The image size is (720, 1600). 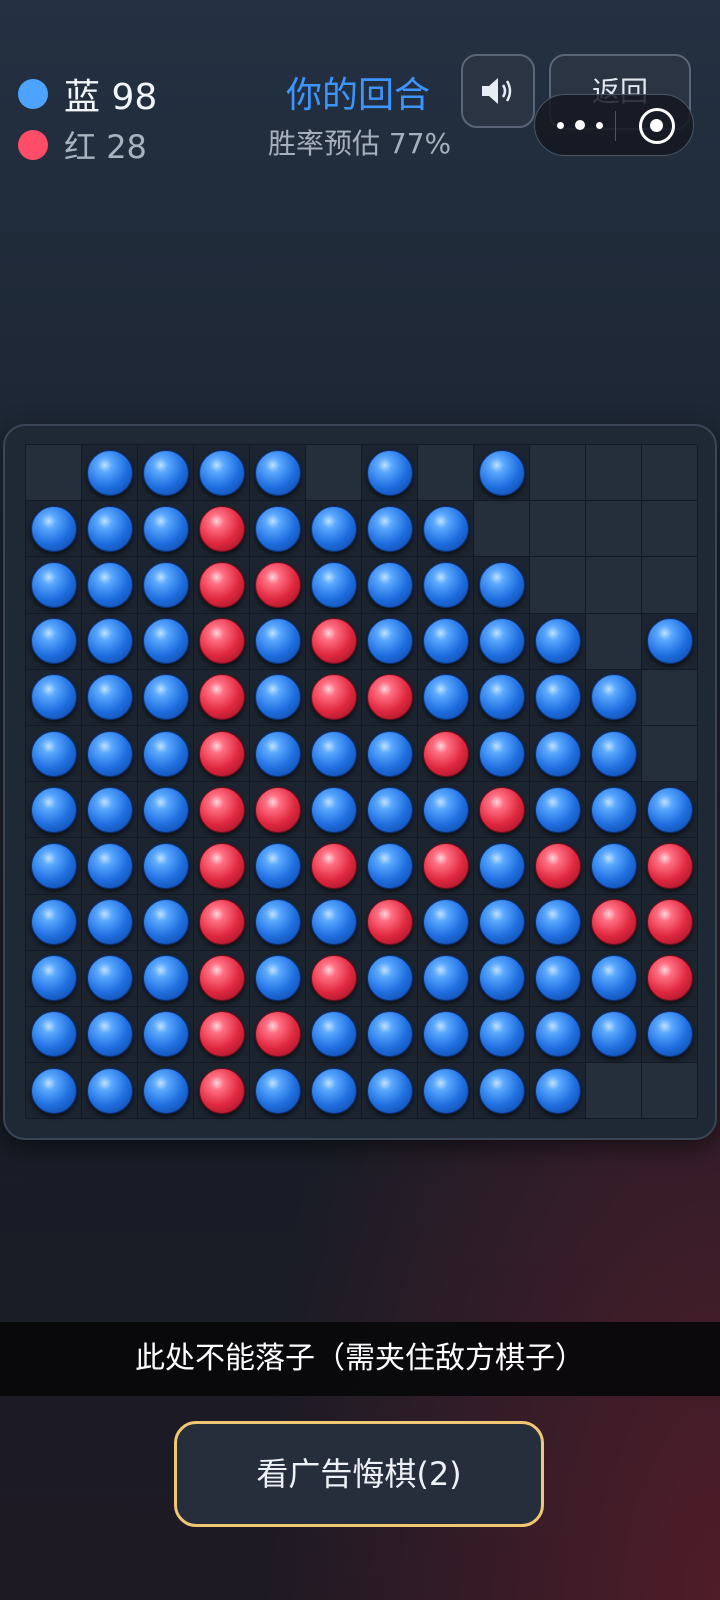 What do you see at coordinates (657, 126) in the screenshot?
I see `target-icon` at bounding box center [657, 126].